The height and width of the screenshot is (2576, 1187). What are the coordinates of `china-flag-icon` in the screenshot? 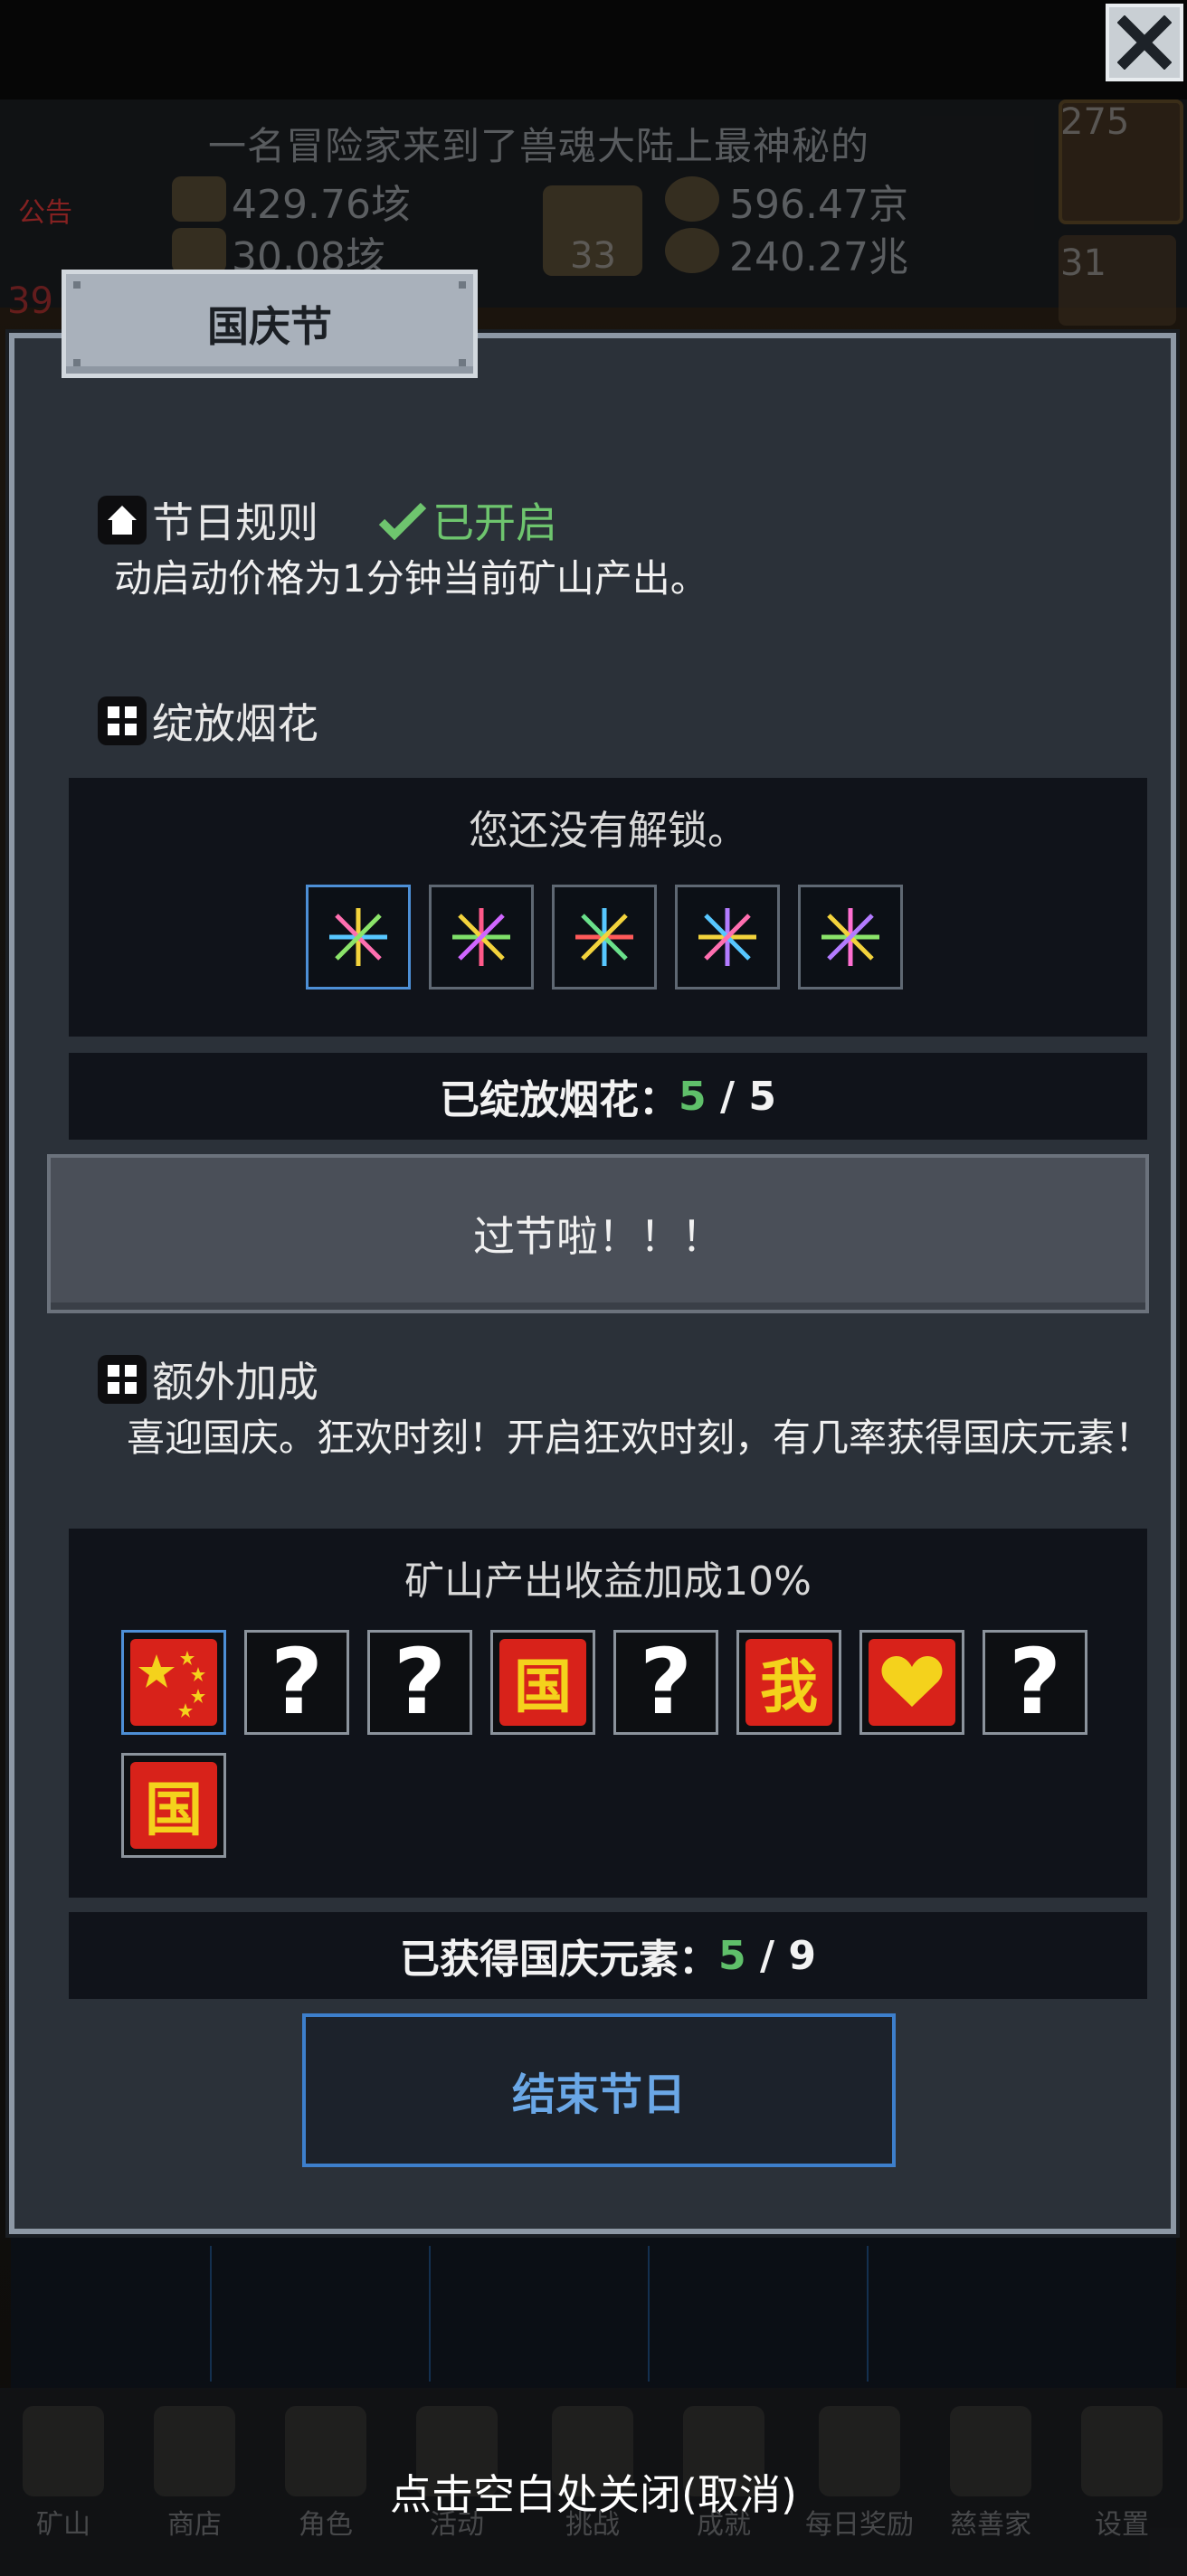 It's located at (173, 1682).